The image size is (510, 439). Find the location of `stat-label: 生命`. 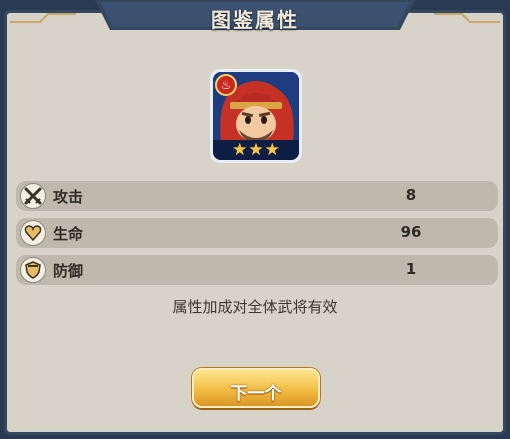

stat-label: 生命 is located at coordinates (68, 234).